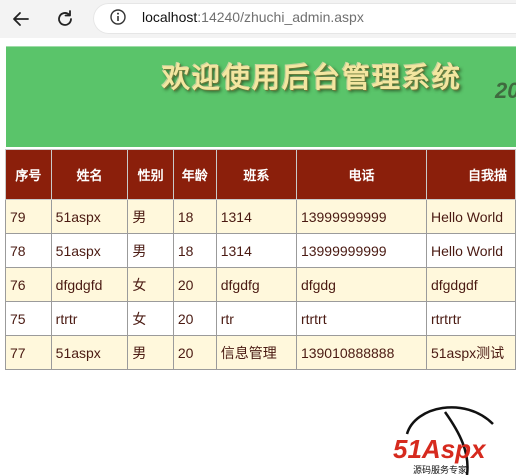 This screenshot has height=475, width=516. I want to click on reload-button, so click(65, 19).